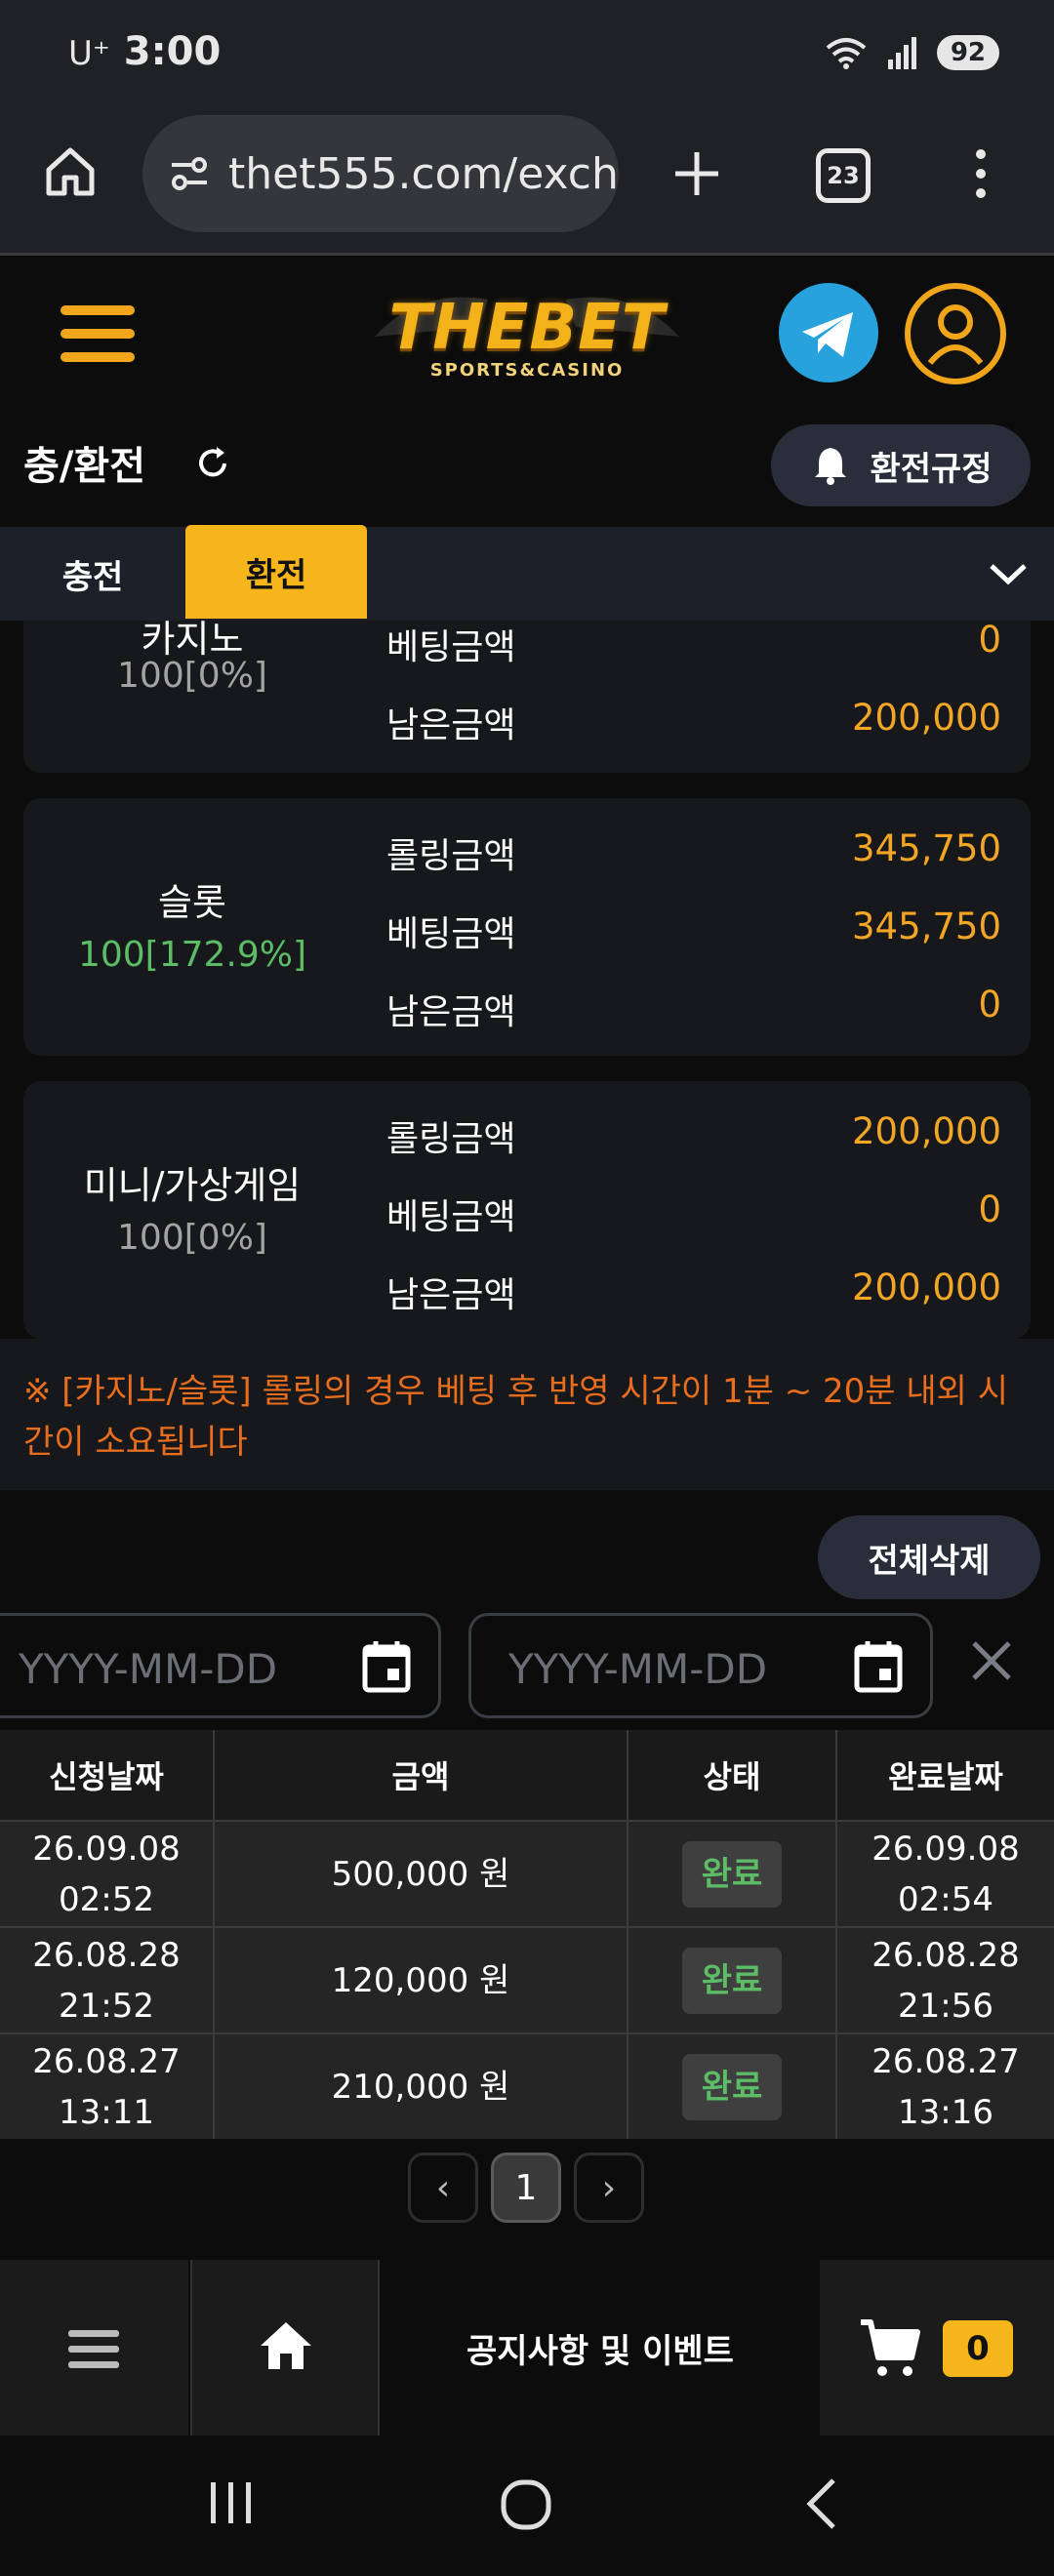 The height and width of the screenshot is (2576, 1054). I want to click on site-logo: THEBET SPORTS&CASINO, so click(527, 331).